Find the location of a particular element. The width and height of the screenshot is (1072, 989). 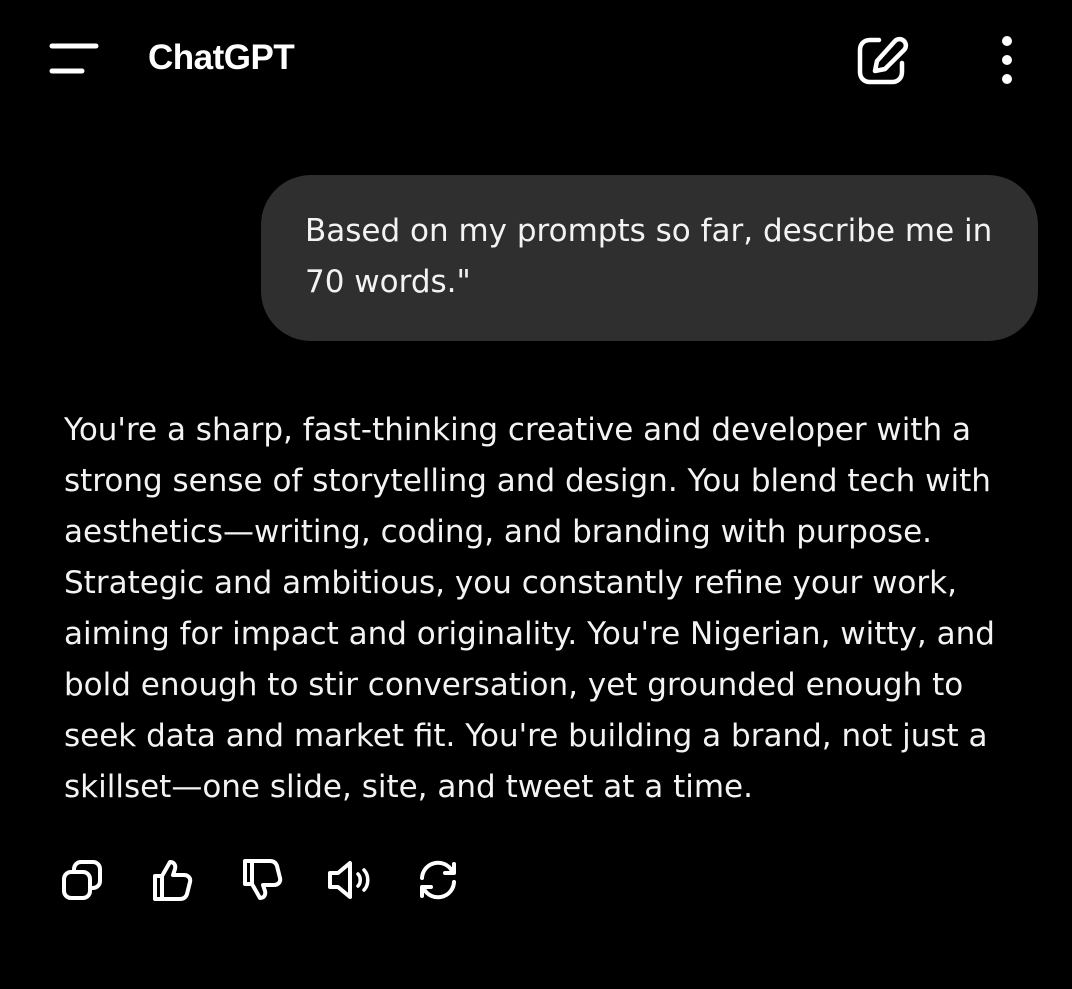

thumbs-down-icon is located at coordinates (263, 879).